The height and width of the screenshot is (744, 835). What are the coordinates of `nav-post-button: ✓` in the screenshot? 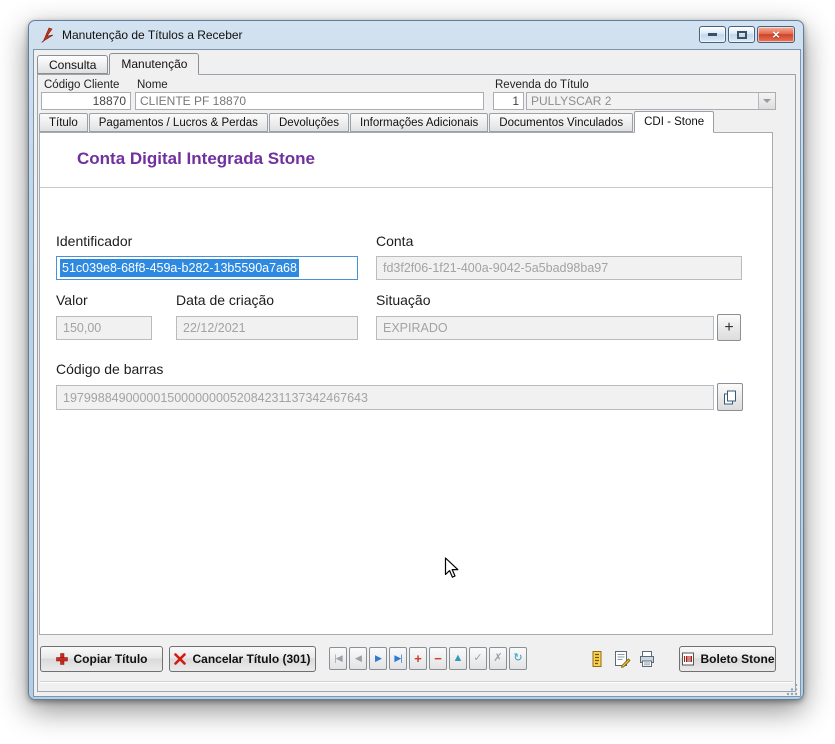 It's located at (478, 658).